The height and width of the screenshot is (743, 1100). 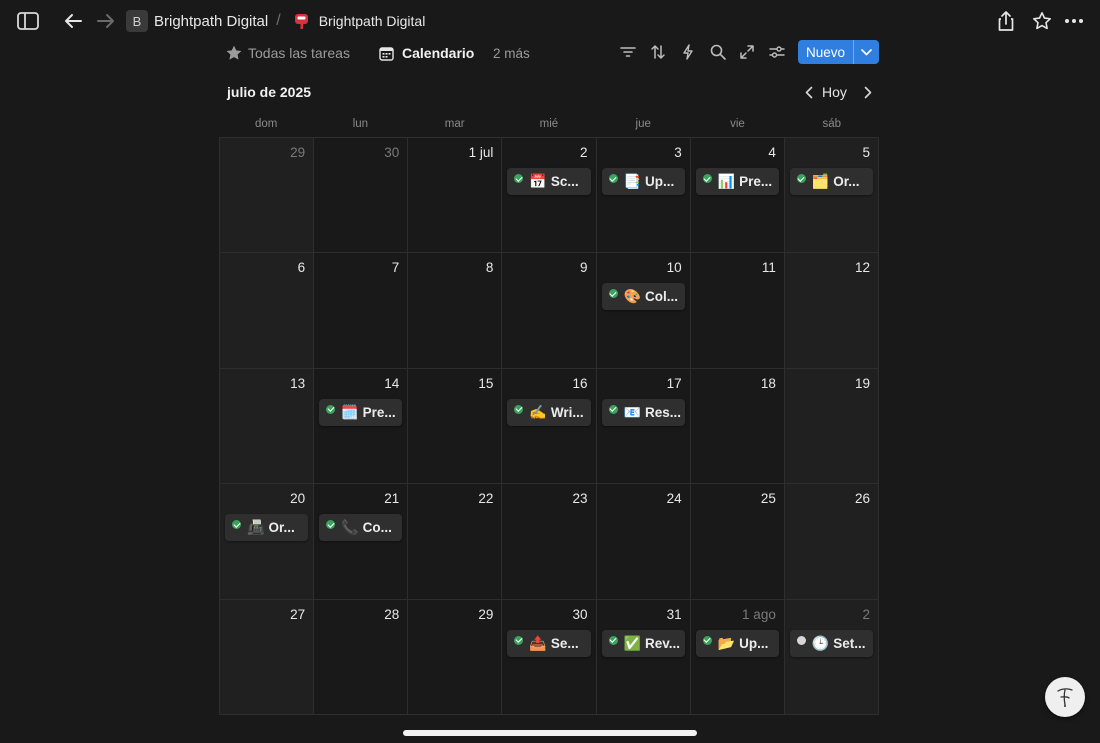 What do you see at coordinates (831, 311) in the screenshot?
I see `calendar-day-cell: 12` at bounding box center [831, 311].